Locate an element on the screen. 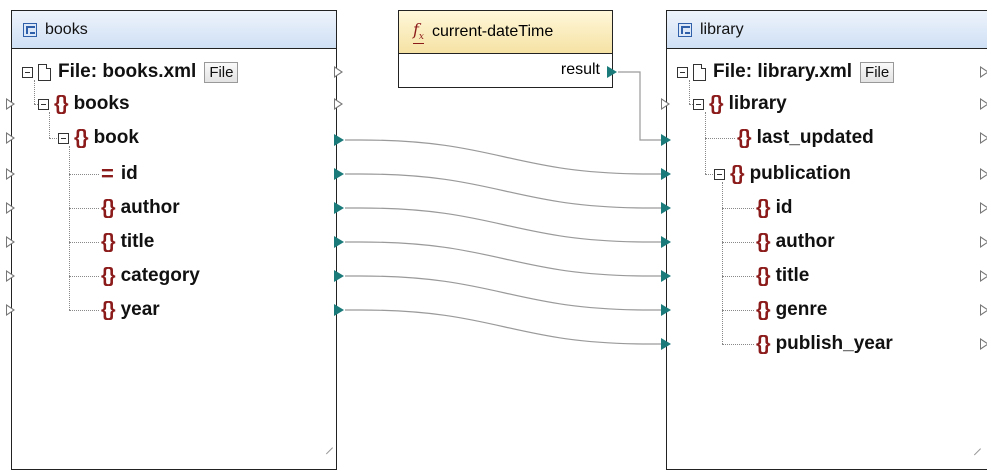  target-node-publish-year: {} publish_year is located at coordinates (824, 344).